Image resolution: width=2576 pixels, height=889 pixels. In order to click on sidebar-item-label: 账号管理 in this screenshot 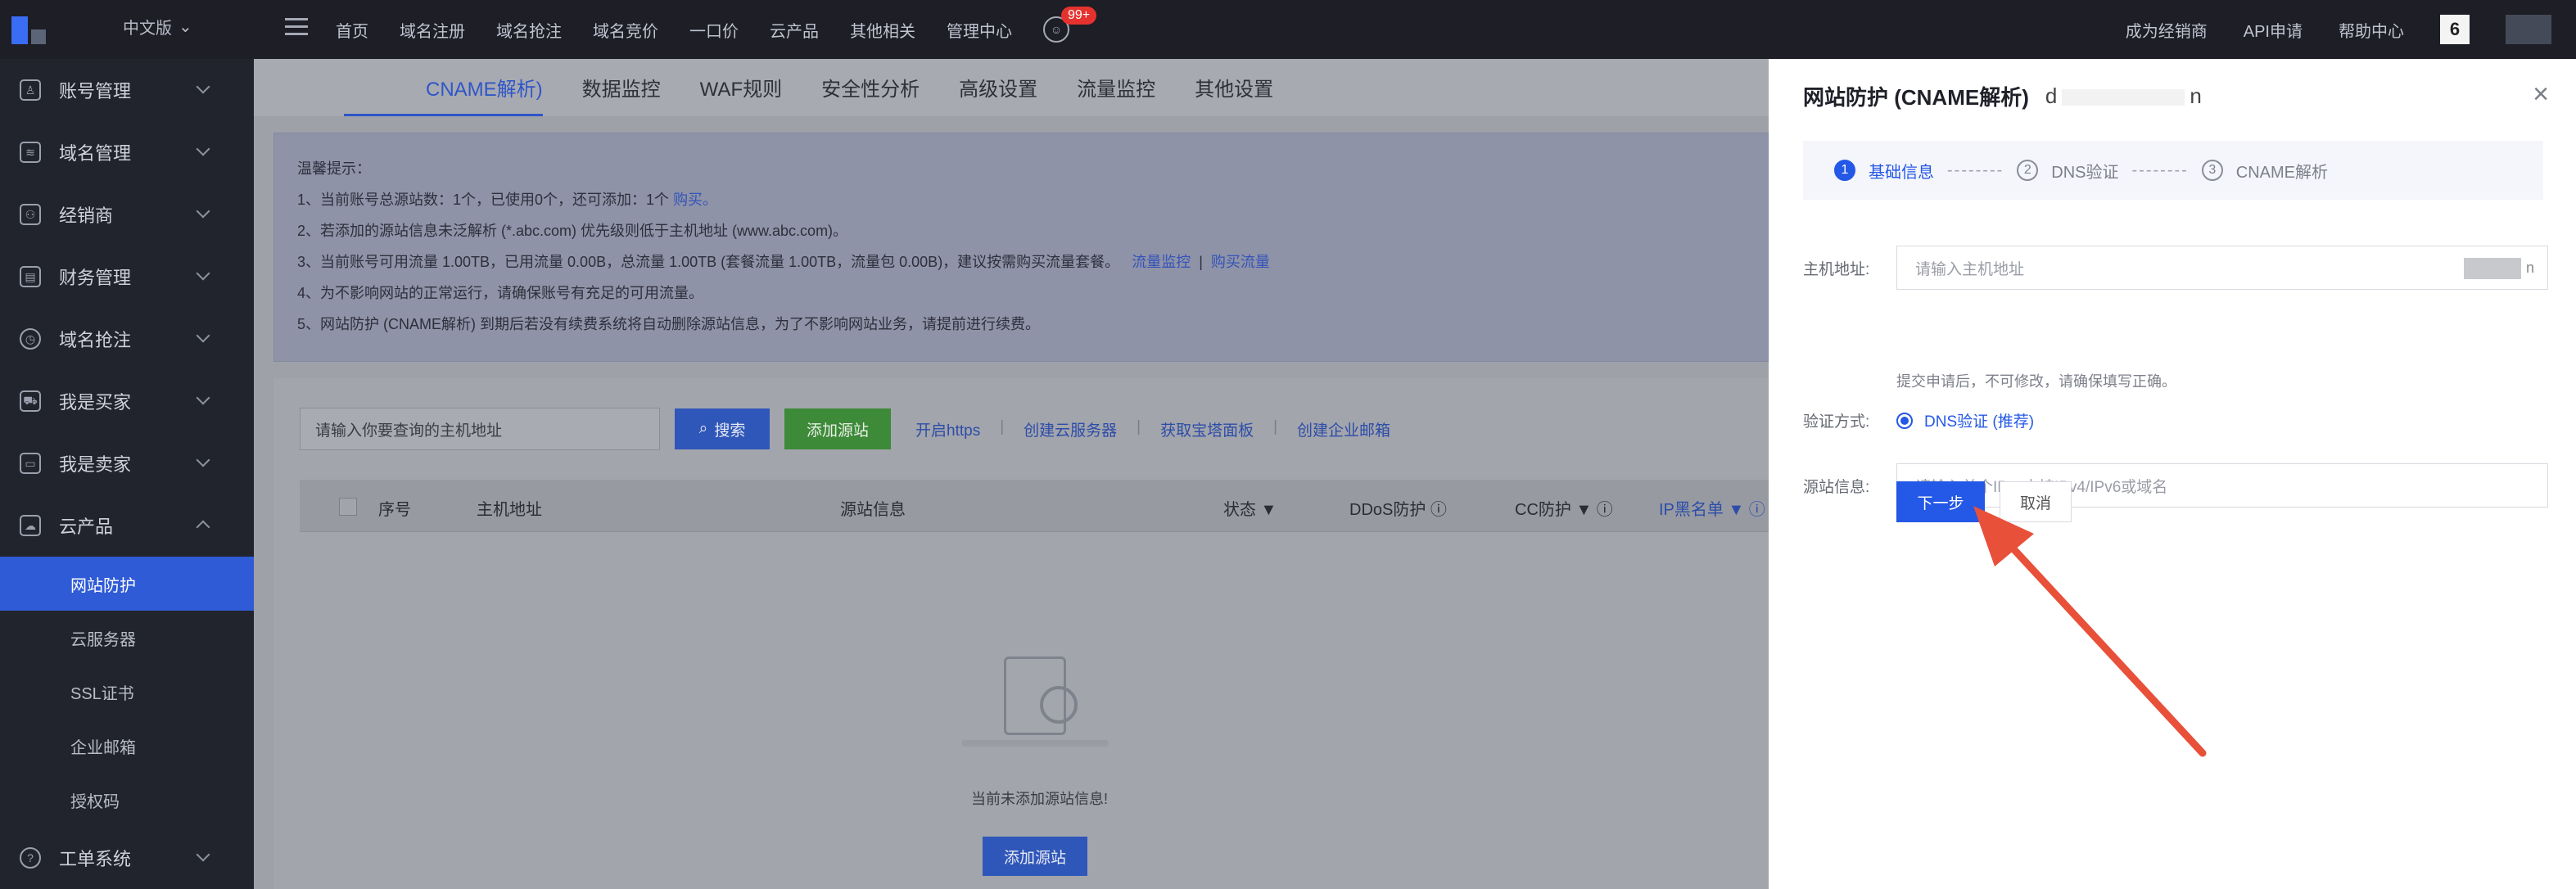, I will do `click(95, 91)`.